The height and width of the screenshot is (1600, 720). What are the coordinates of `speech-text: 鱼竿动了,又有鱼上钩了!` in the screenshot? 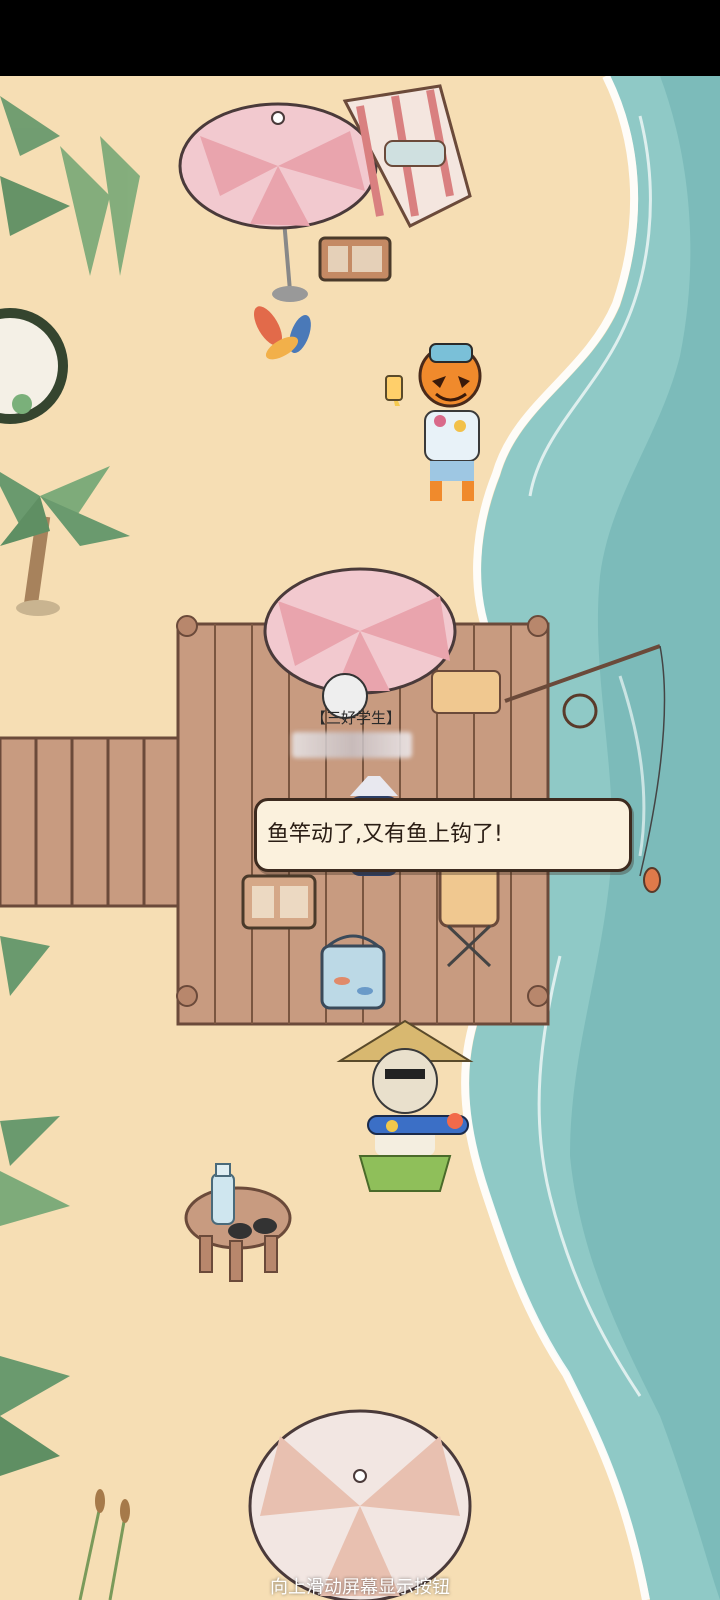 It's located at (385, 834).